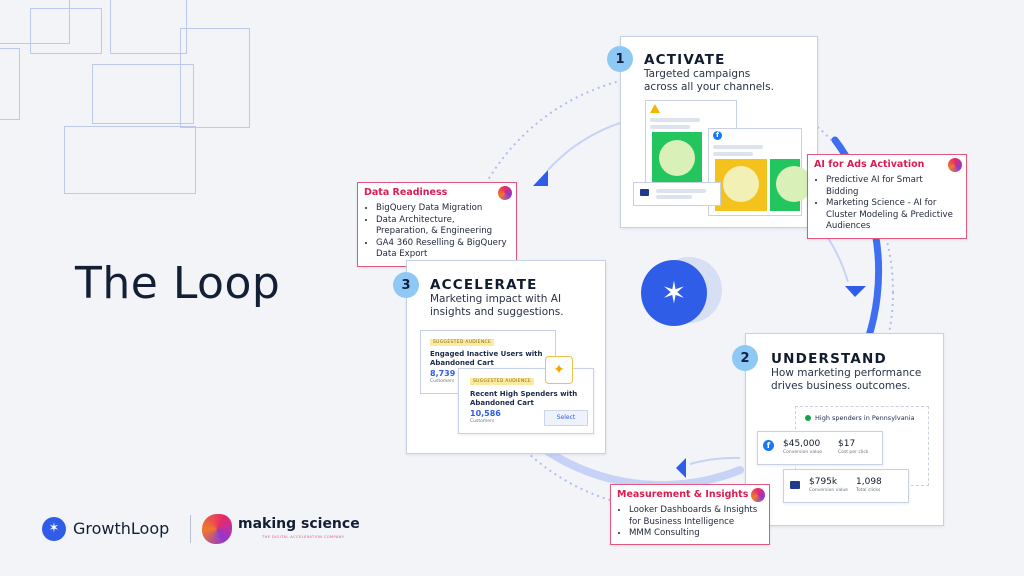 Image resolution: width=1024 pixels, height=576 pixels. Describe the element at coordinates (842, 191) in the screenshot. I see `callout-item: Bidding` at that location.